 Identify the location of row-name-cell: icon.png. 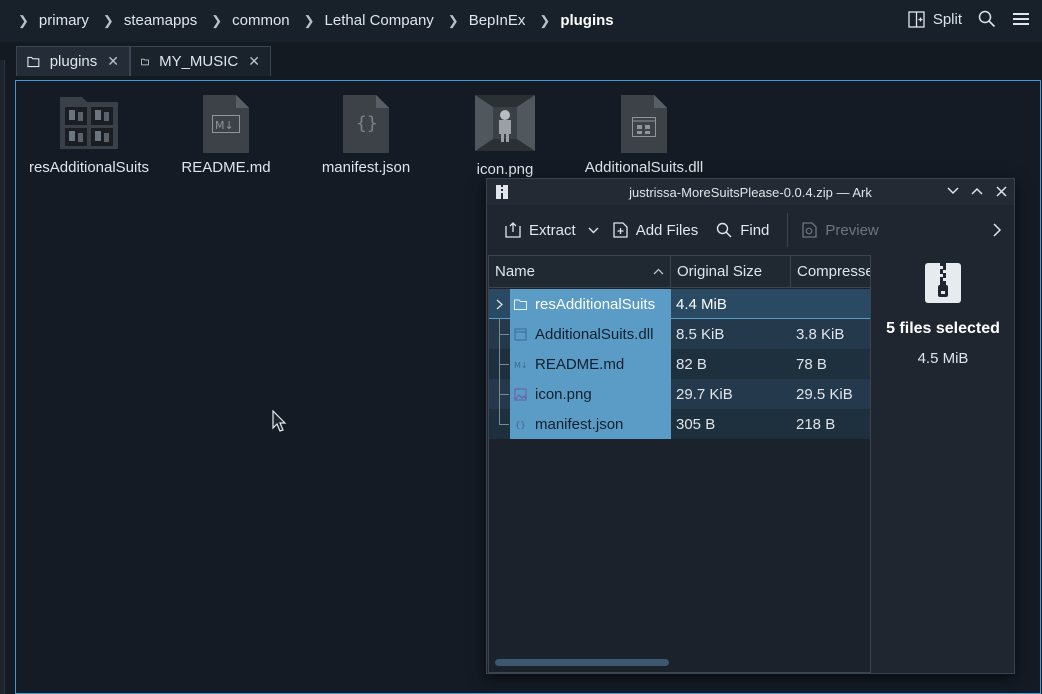
(590, 394).